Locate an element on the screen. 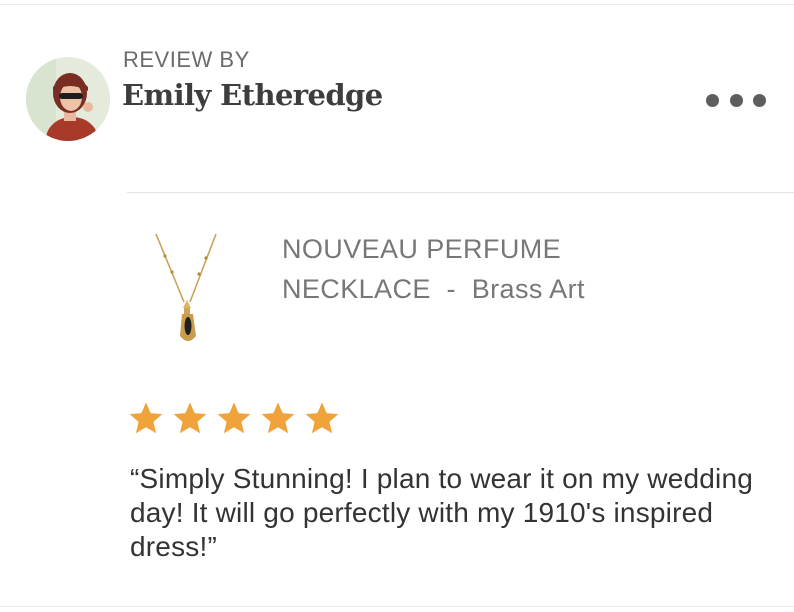 The height and width of the screenshot is (612, 794). reviewer-name: Emily Etheredge is located at coordinates (252, 95).